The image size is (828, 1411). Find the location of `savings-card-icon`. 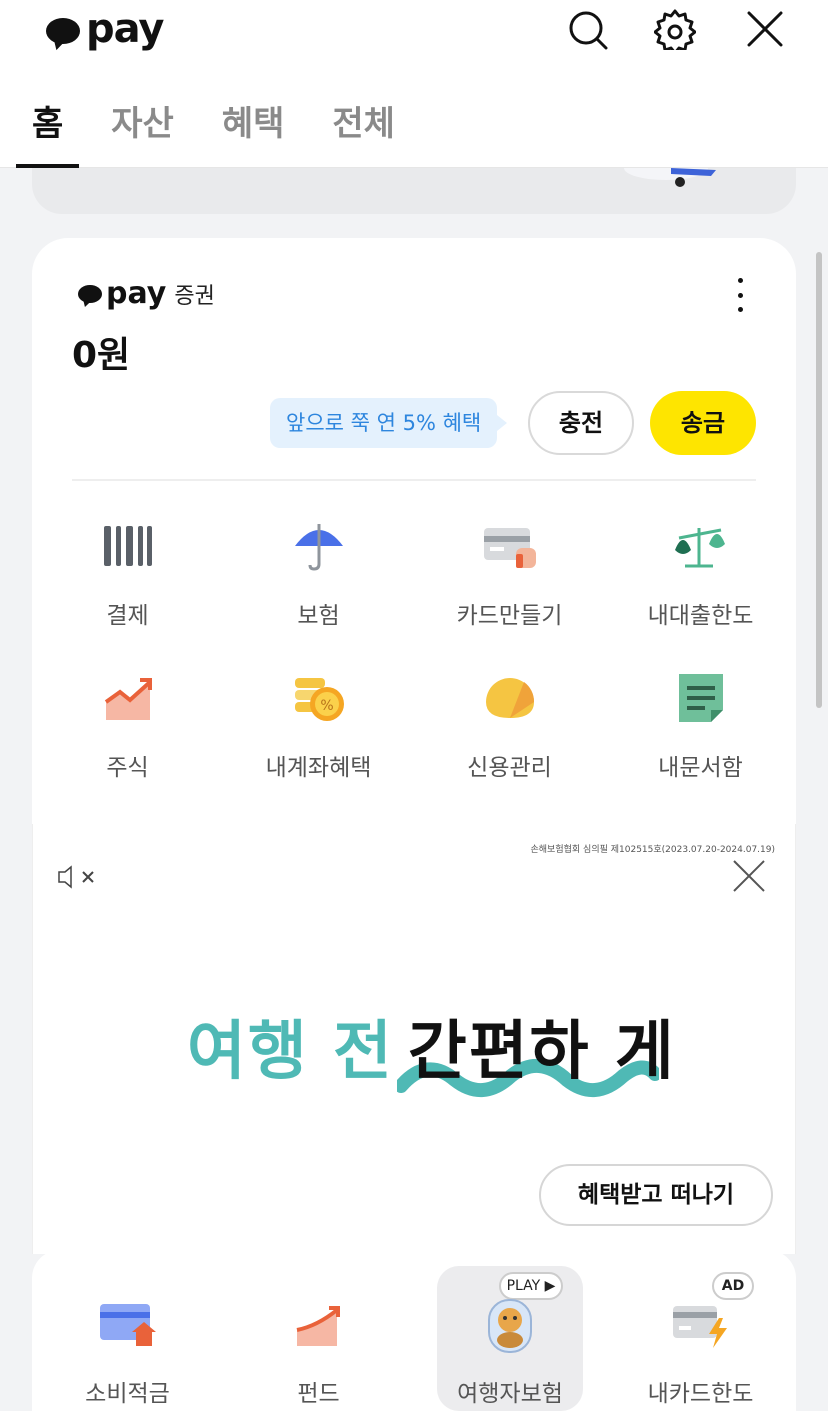

savings-card-icon is located at coordinates (128, 1325).